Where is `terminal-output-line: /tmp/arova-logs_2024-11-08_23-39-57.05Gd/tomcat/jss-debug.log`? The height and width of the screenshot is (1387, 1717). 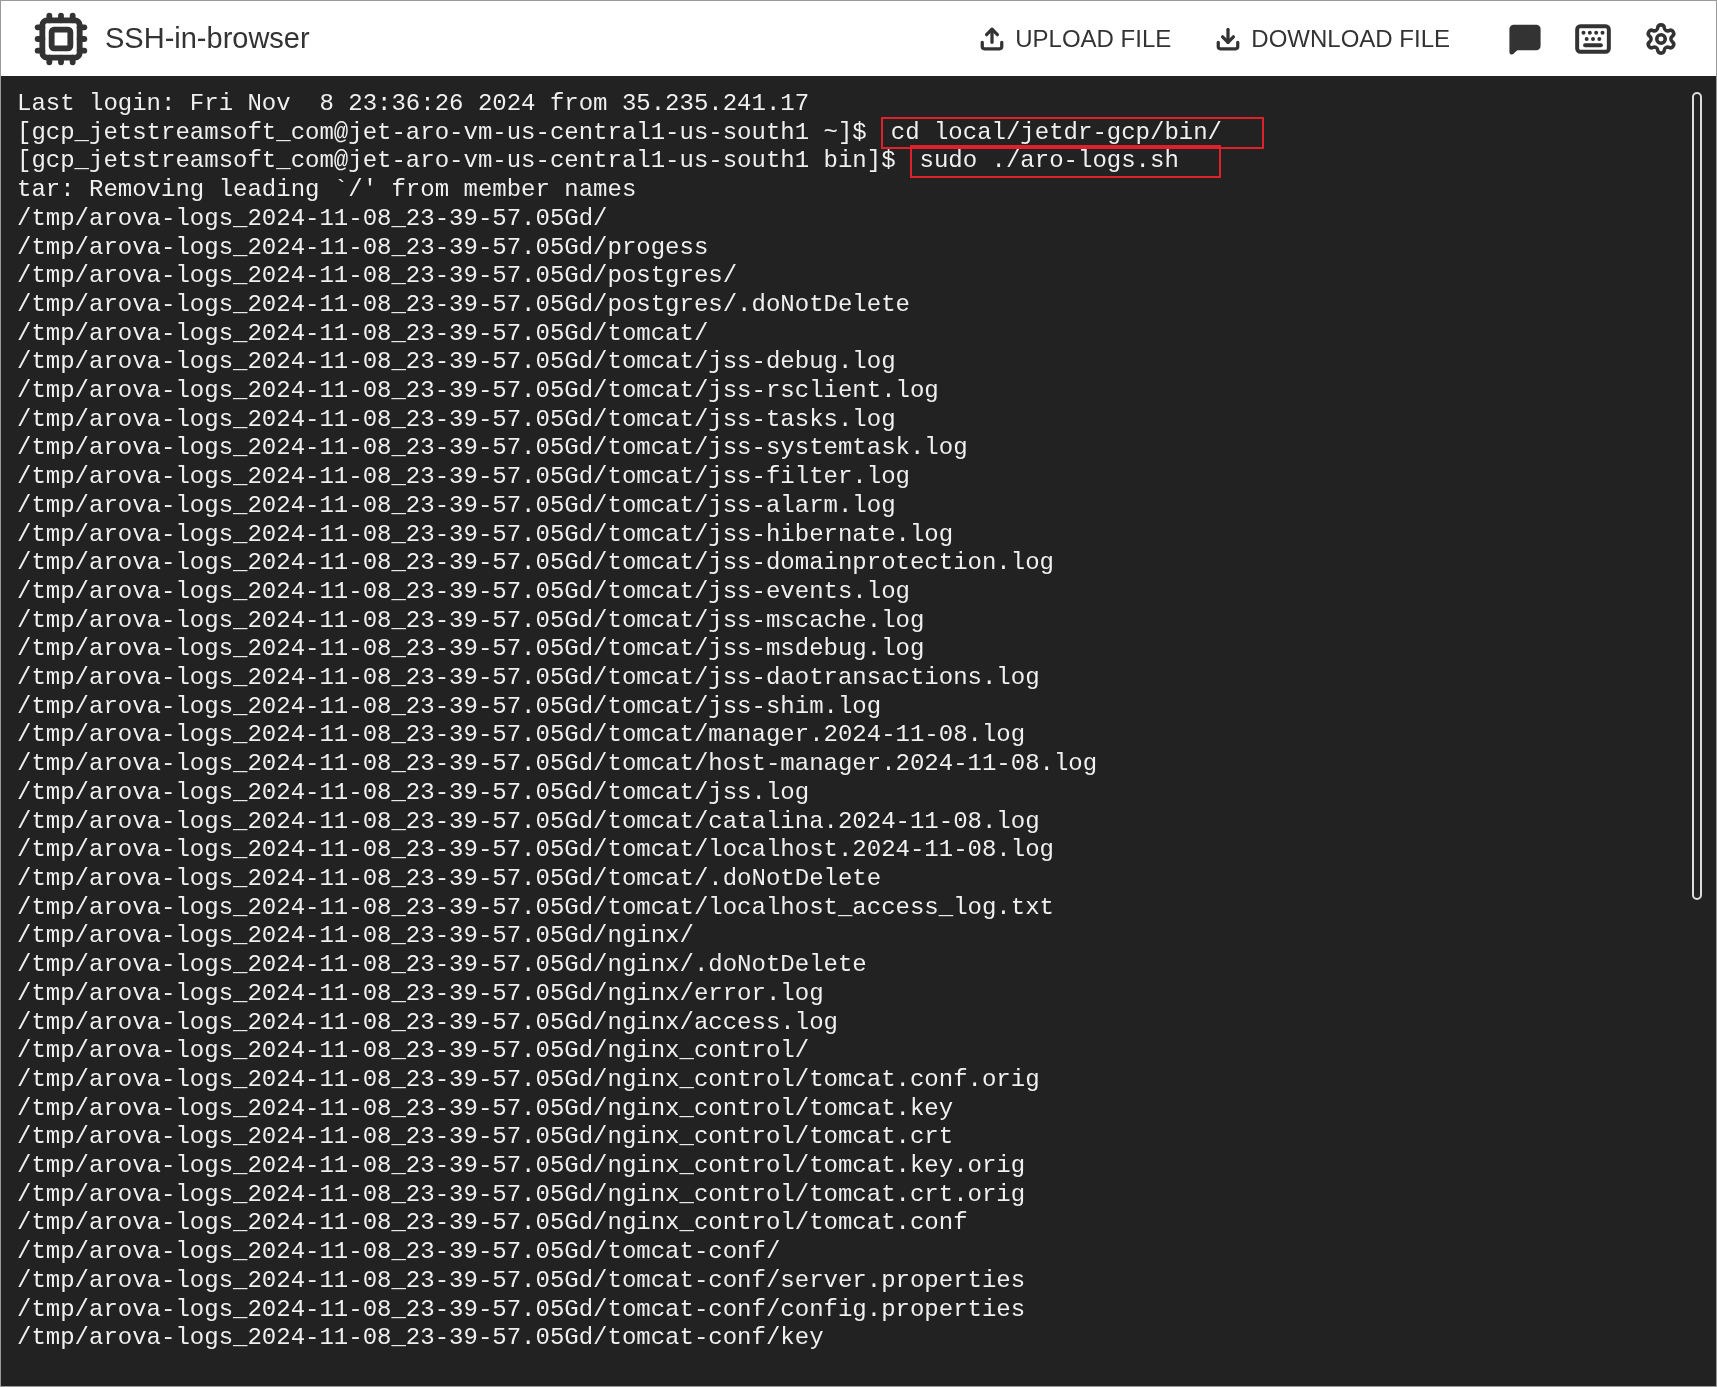
terminal-output-line: /tmp/arova-logs_2024-11-08_23-39-57.05Gd/tomcat/jss-debug.log is located at coordinates (456, 363).